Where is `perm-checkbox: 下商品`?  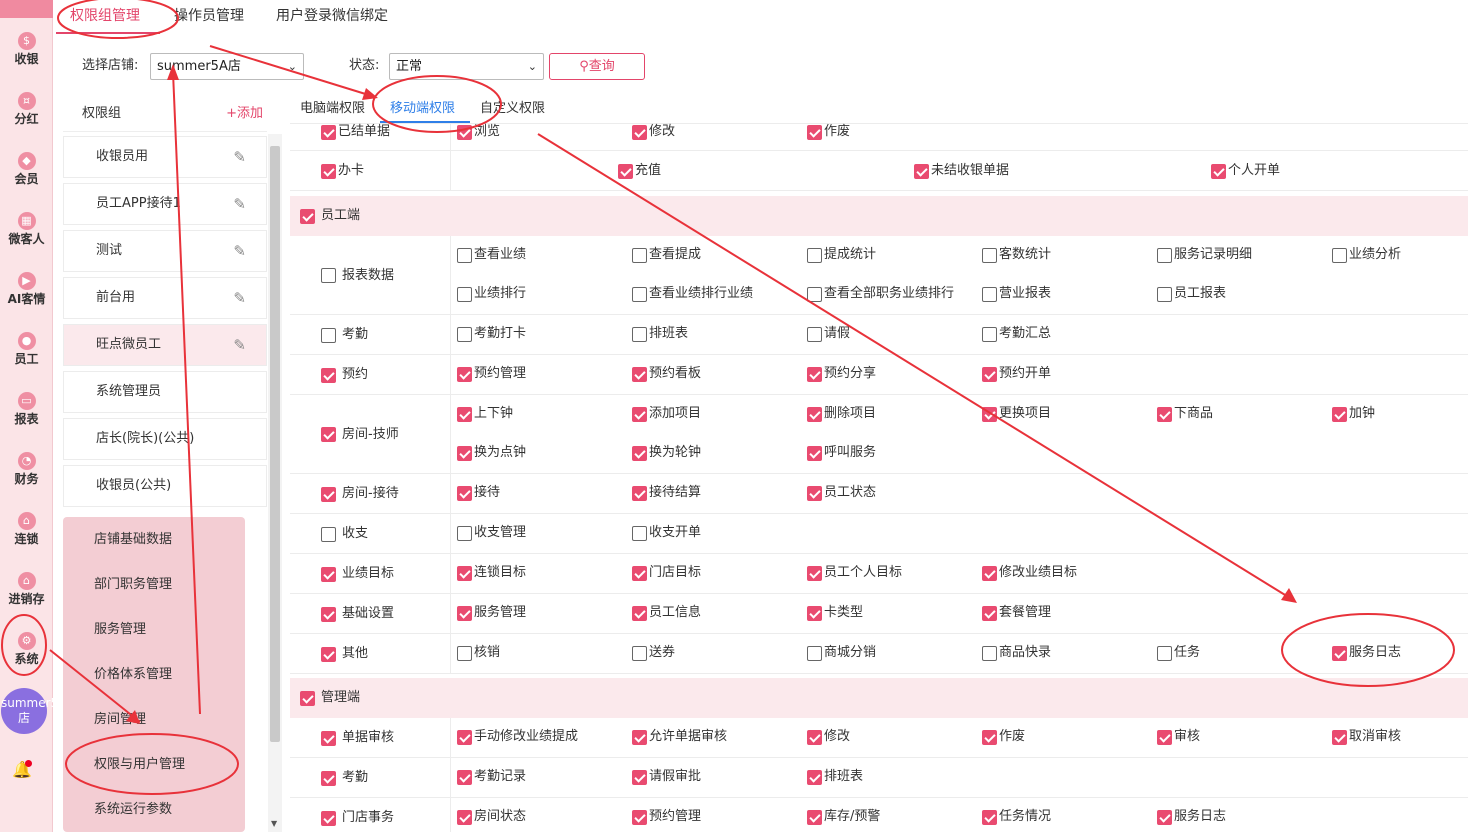
perm-checkbox: 下商品 is located at coordinates (1185, 414).